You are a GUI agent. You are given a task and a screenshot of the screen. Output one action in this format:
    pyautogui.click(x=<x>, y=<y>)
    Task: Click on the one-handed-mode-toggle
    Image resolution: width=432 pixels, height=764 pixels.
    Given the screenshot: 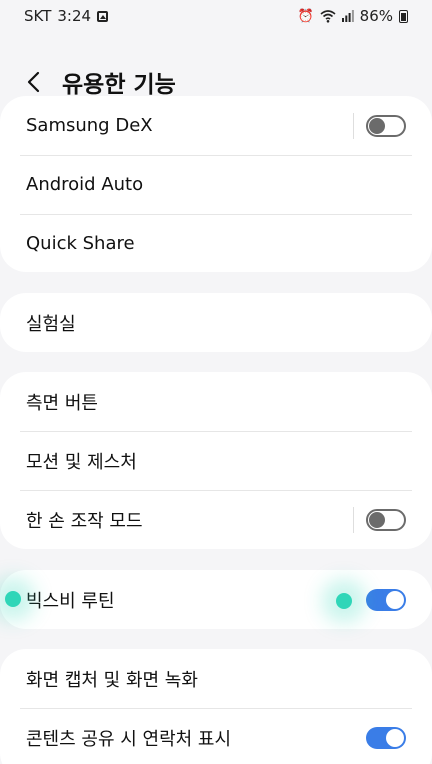 What is the action you would take?
    pyautogui.click(x=386, y=519)
    